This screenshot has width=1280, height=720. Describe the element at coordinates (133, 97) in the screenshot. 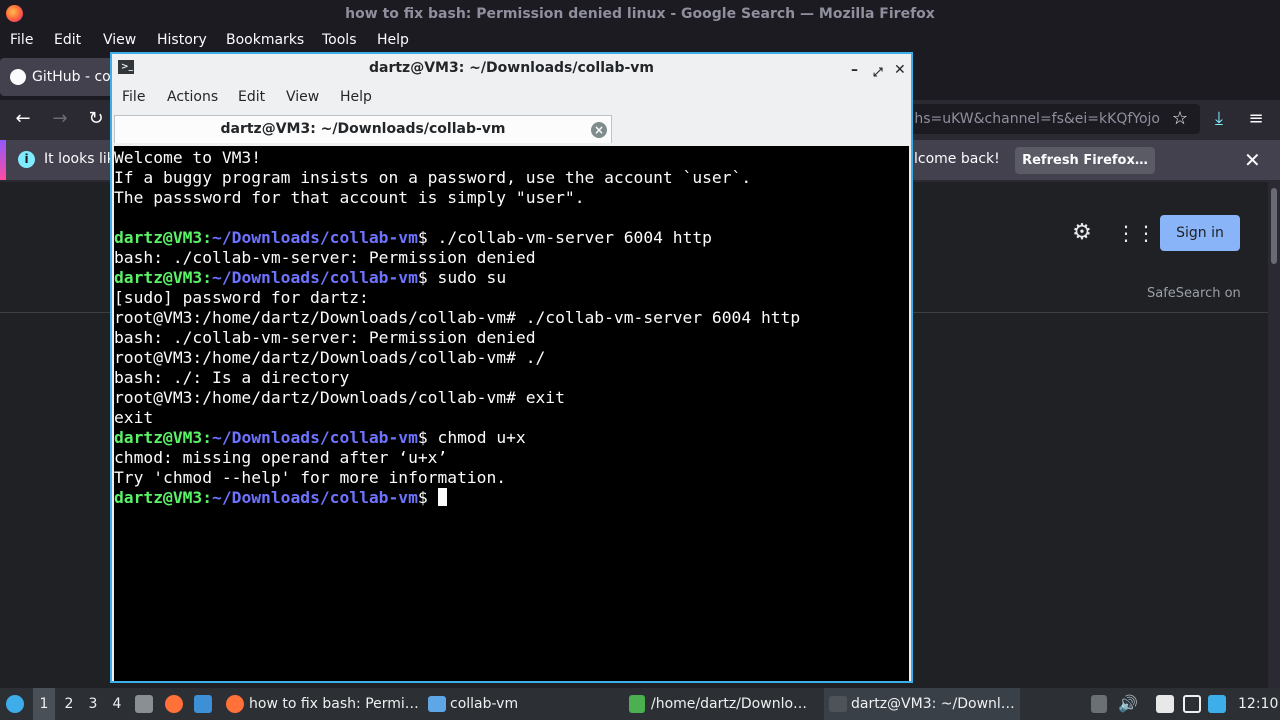

I see `terminal-menu-file: File` at that location.